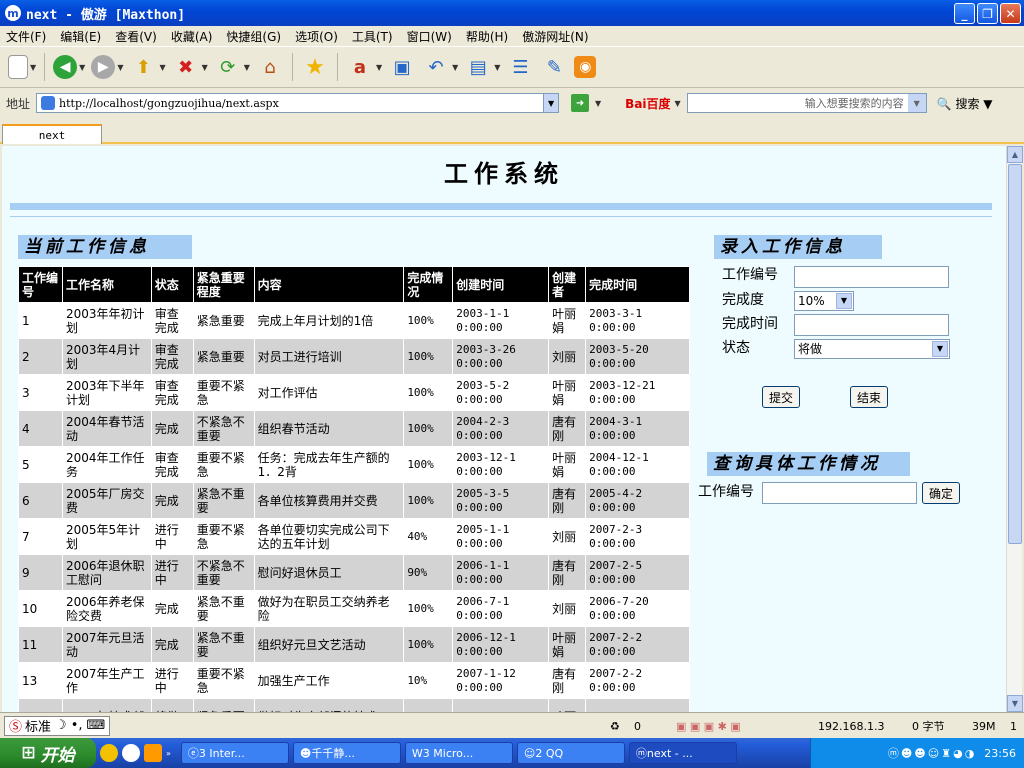  I want to click on minimize-button: _, so click(964, 13).